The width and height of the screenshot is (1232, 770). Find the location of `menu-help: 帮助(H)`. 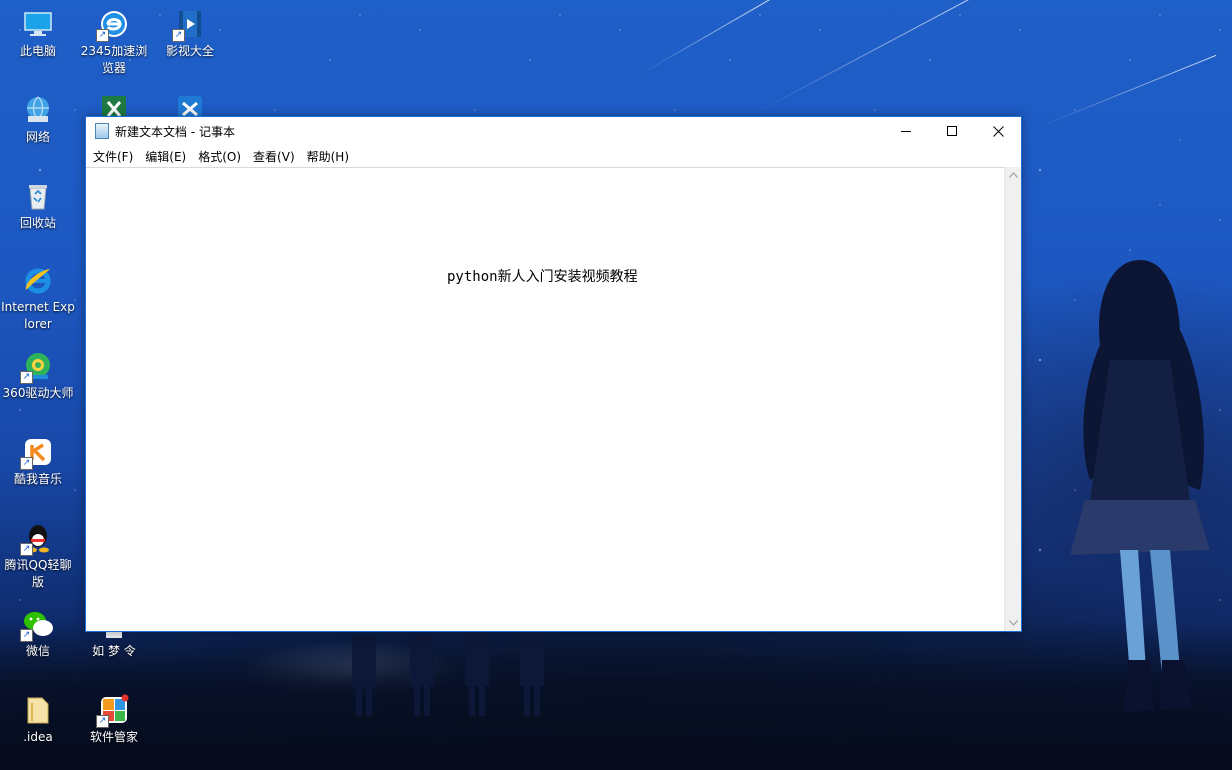

menu-help: 帮助(H) is located at coordinates (329, 156).